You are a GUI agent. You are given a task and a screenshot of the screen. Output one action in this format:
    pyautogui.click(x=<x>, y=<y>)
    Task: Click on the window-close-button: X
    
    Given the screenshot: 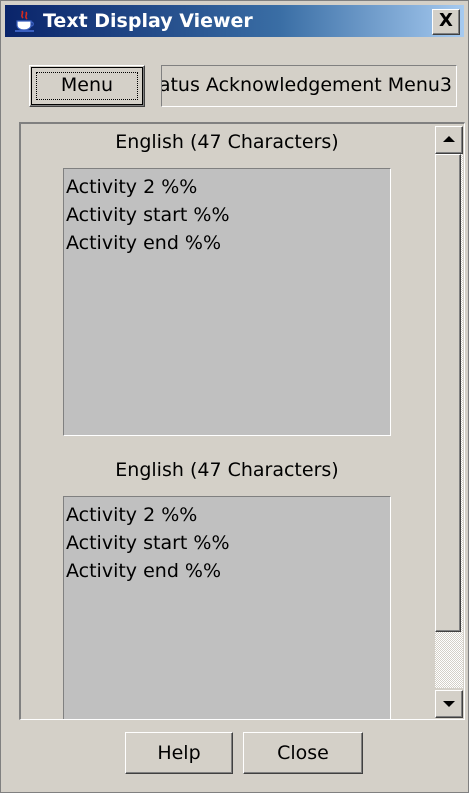 What is the action you would take?
    pyautogui.click(x=446, y=22)
    